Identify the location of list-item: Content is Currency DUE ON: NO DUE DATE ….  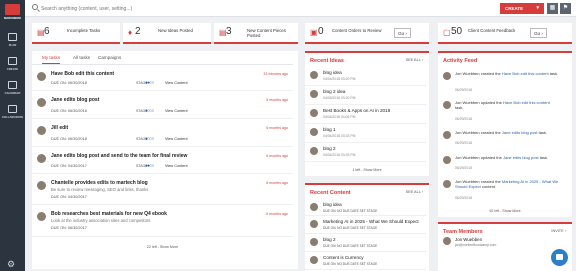
(365, 261).